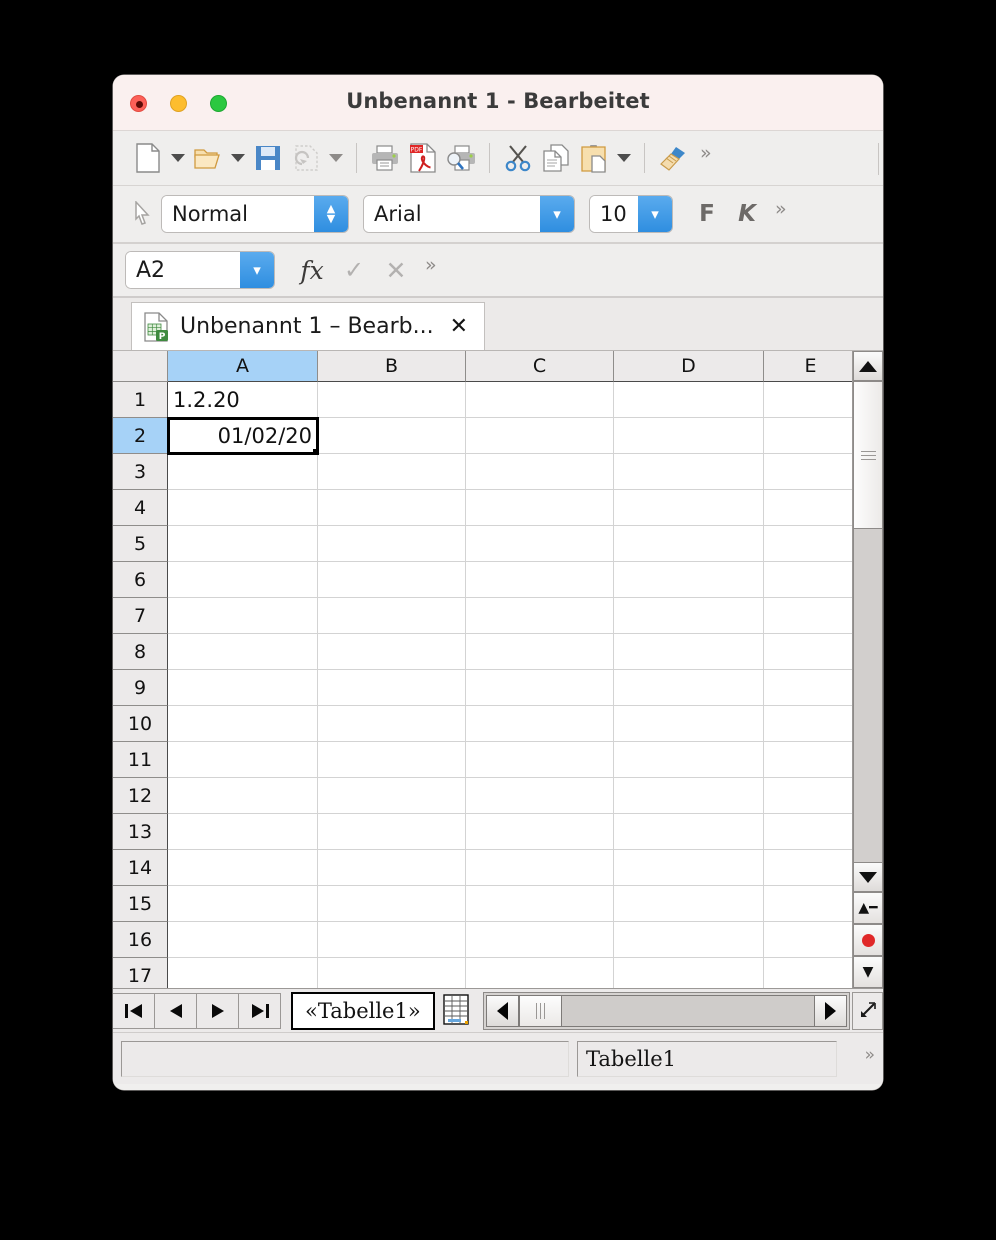 The image size is (996, 1240). I want to click on vertical-scrollbar-thumb, so click(868, 455).